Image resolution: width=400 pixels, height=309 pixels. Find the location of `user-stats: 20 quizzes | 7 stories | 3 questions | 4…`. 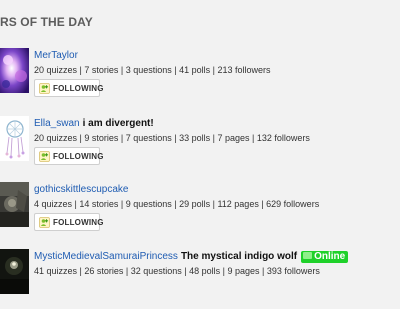

user-stats: 20 quizzes | 7 stories | 3 questions | 4… is located at coordinates (152, 70).